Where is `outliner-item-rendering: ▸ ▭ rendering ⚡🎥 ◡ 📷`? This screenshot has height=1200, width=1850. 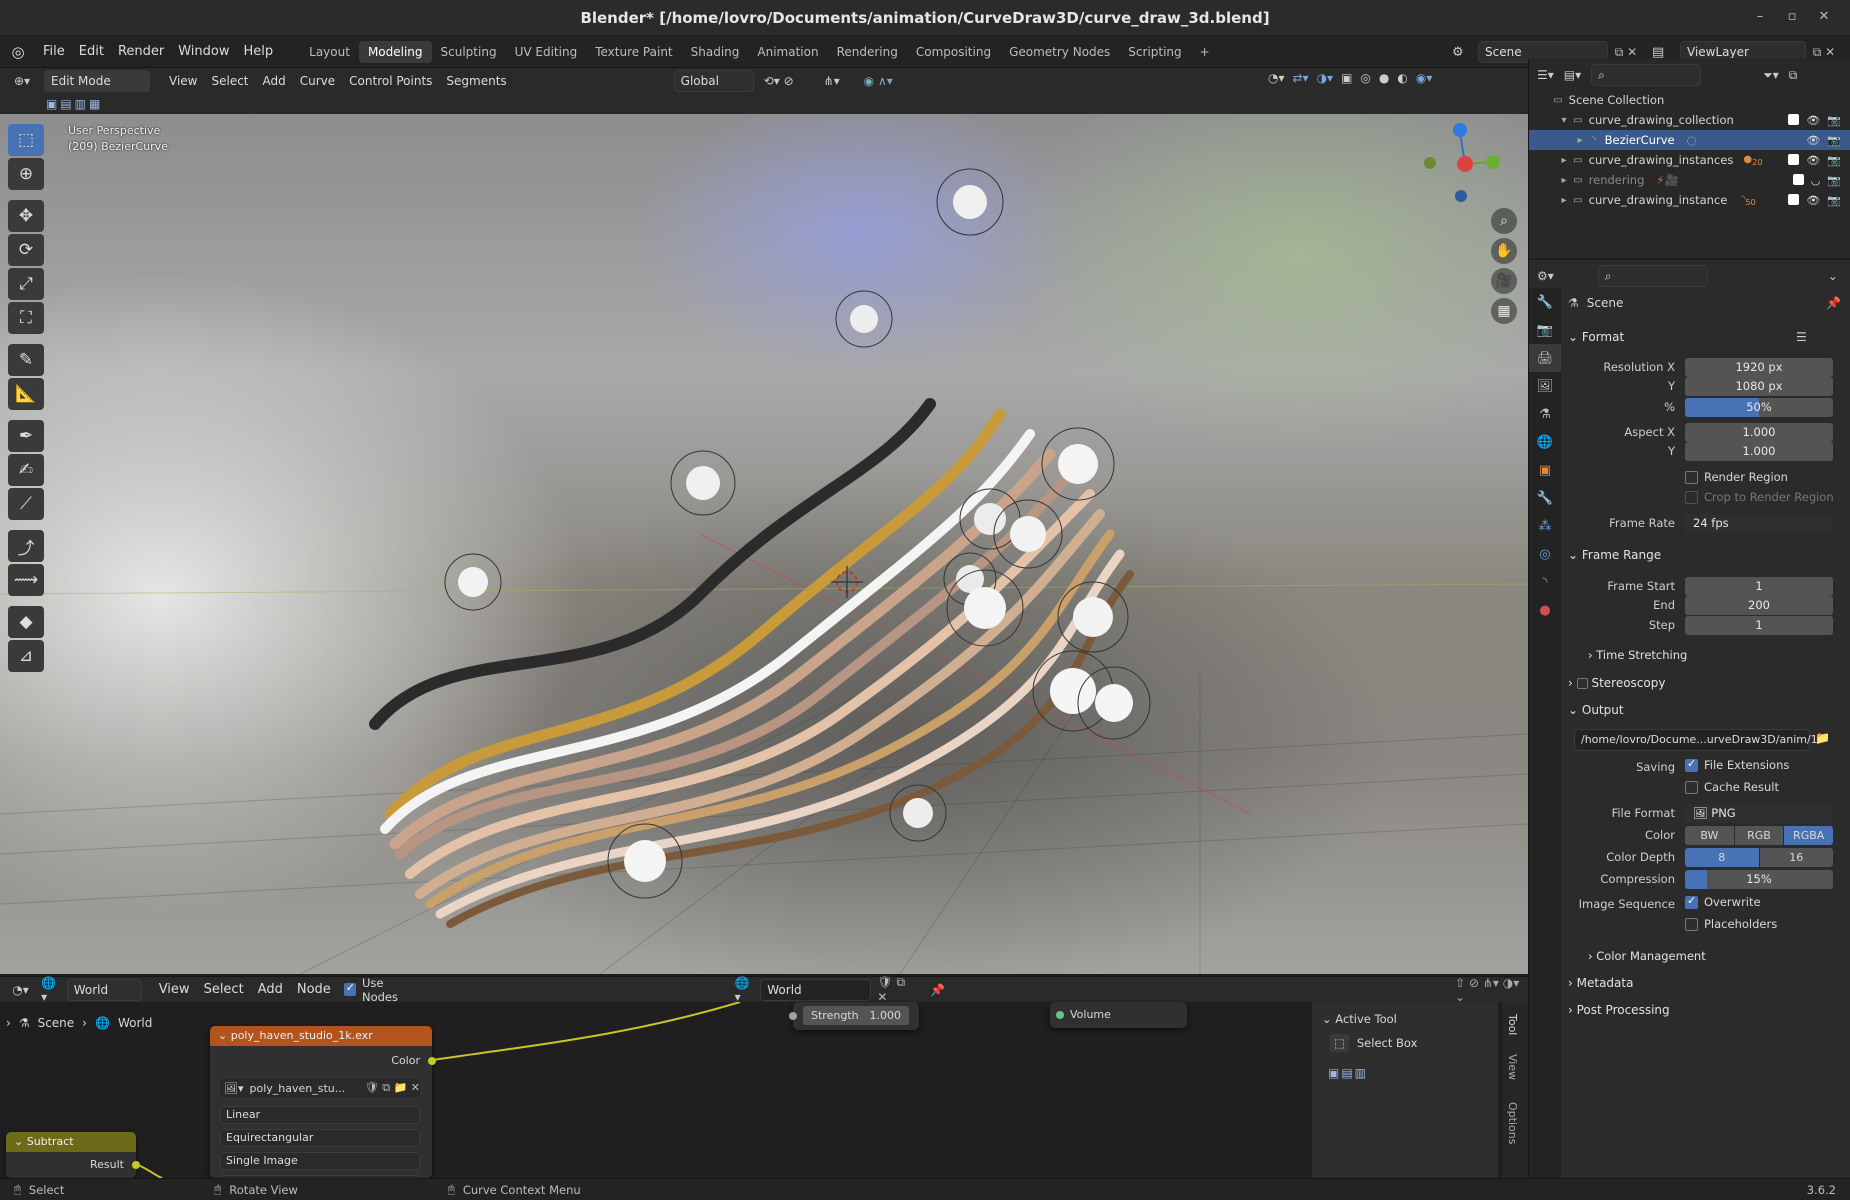
outliner-item-rendering: ▸ ▭ rendering ⚡🎥 ◡ 📷 is located at coordinates (1689, 180).